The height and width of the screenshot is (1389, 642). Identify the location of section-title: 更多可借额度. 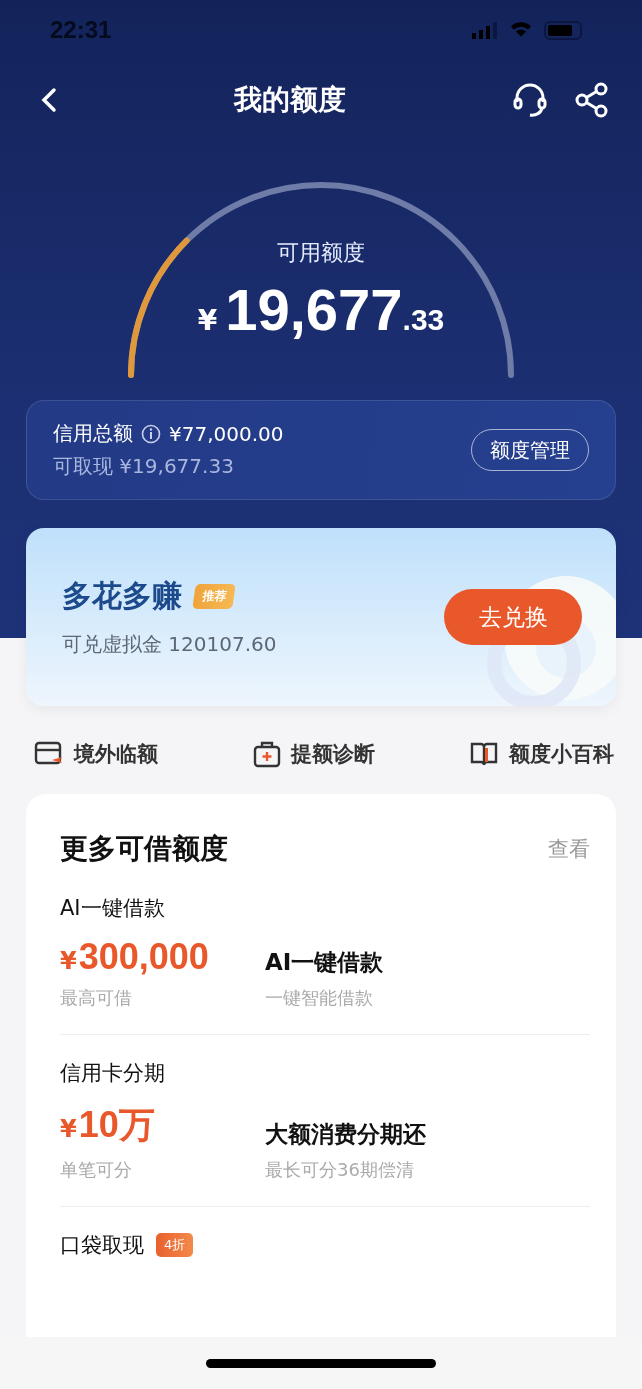
(144, 849).